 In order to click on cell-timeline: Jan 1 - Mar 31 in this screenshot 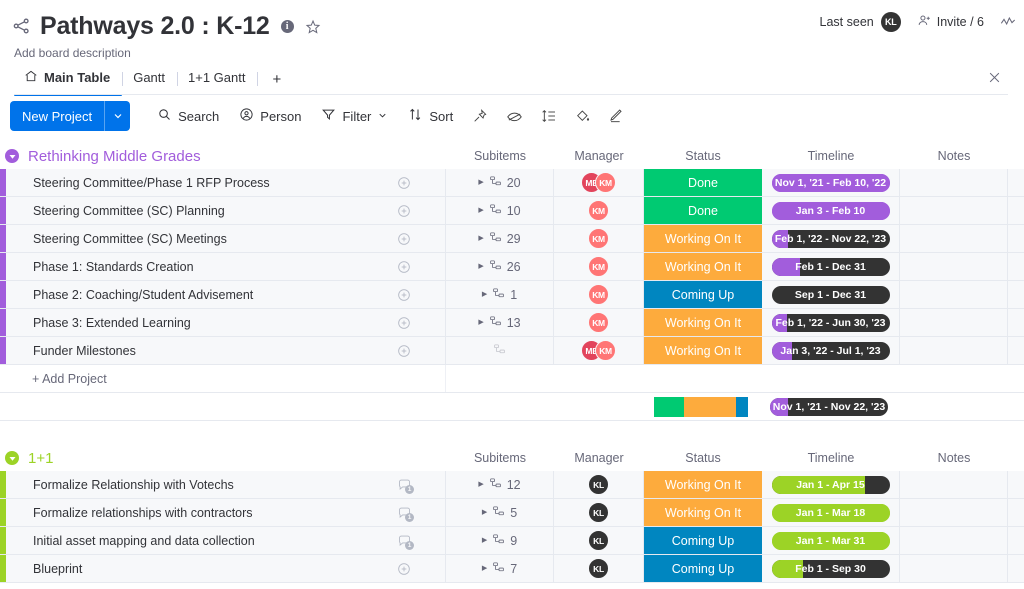, I will do `click(831, 540)`.